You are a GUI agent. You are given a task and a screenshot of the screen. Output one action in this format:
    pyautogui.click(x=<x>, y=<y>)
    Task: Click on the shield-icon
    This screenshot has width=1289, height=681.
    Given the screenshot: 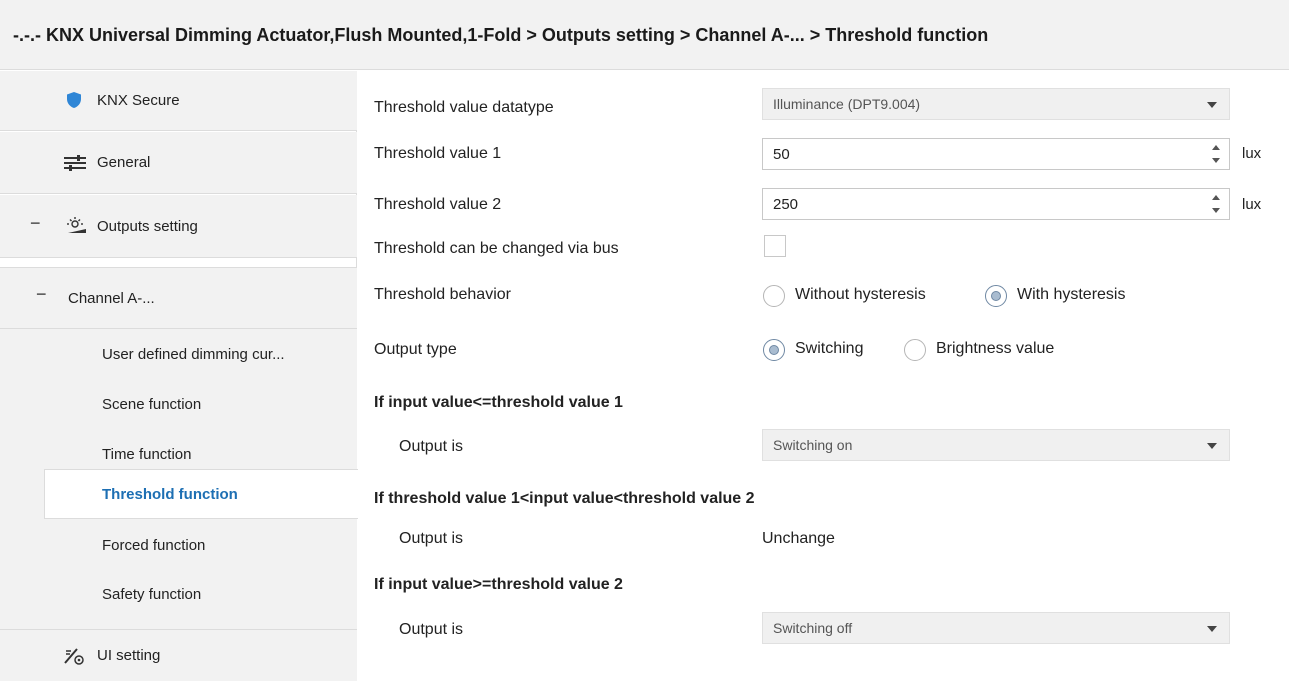 What is the action you would take?
    pyautogui.click(x=74, y=102)
    